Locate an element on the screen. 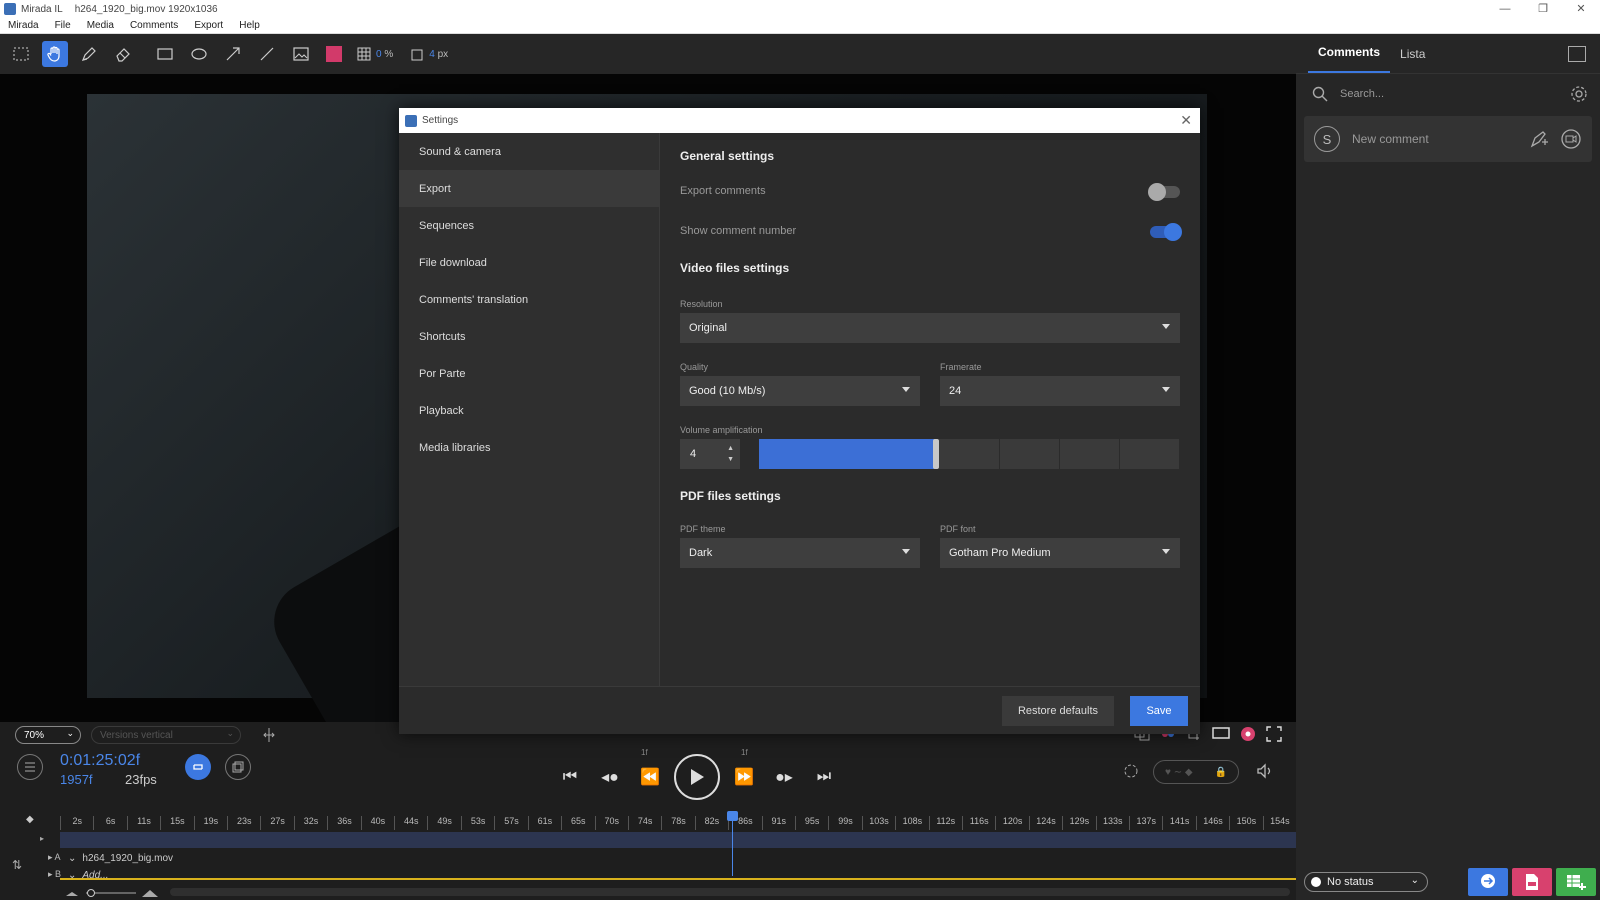 The height and width of the screenshot is (900, 1600). opacity-tool is located at coordinates (364, 54).